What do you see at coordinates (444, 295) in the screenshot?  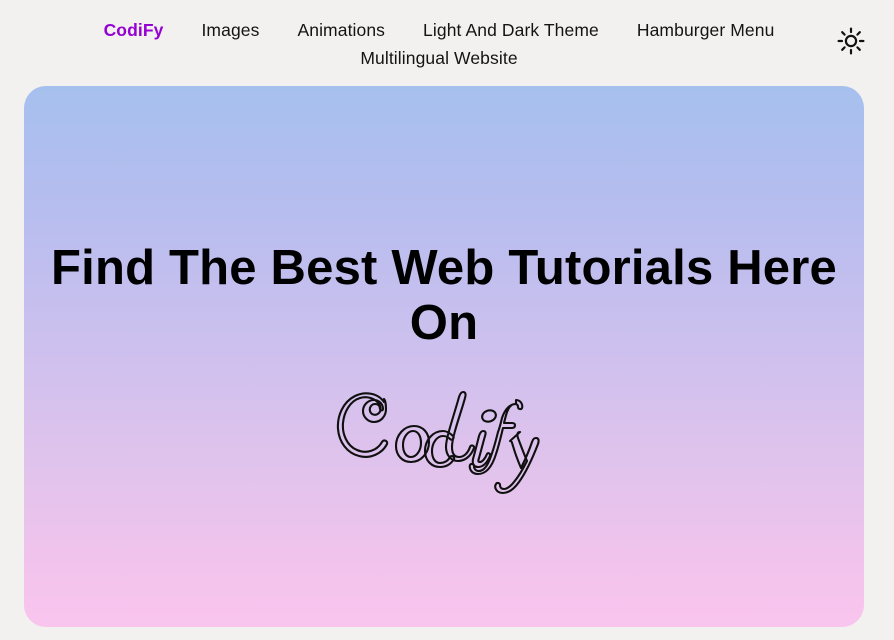 I see `hero-title: Find The Best Web Tutorials Here On` at bounding box center [444, 295].